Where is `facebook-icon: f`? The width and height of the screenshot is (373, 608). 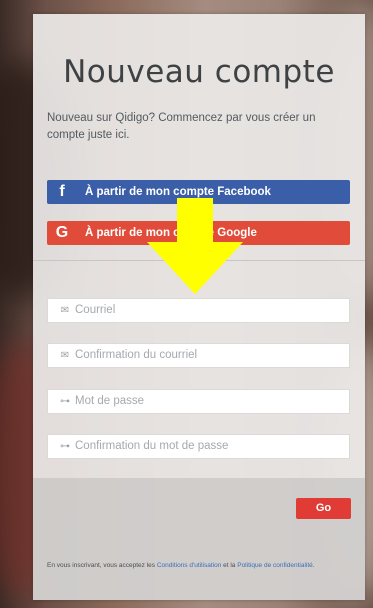 facebook-icon: f is located at coordinates (62, 191).